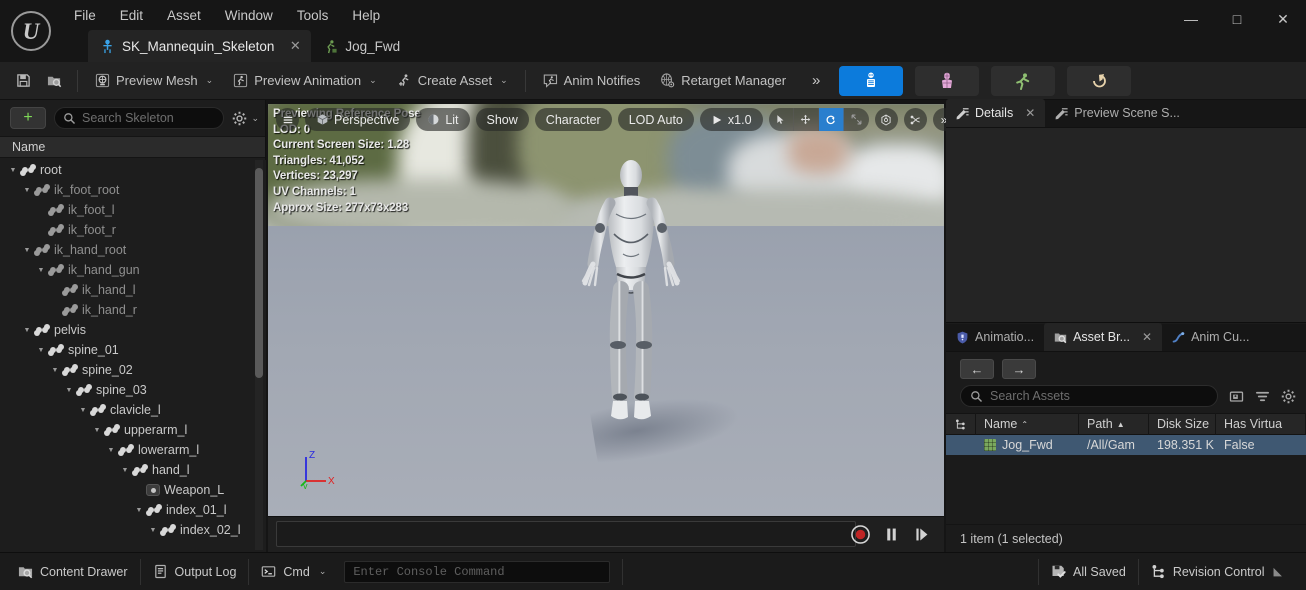 The height and width of the screenshot is (590, 1306). I want to click on move-tool-button, so click(806, 119).